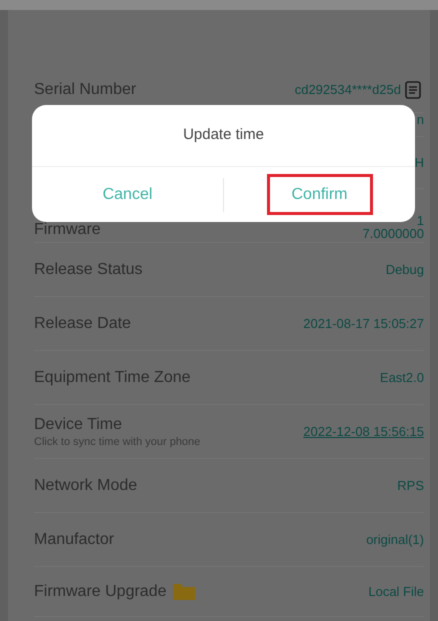 The width and height of the screenshot is (438, 621). Describe the element at coordinates (410, 485) in the screenshot. I see `row-value: RPS` at that location.